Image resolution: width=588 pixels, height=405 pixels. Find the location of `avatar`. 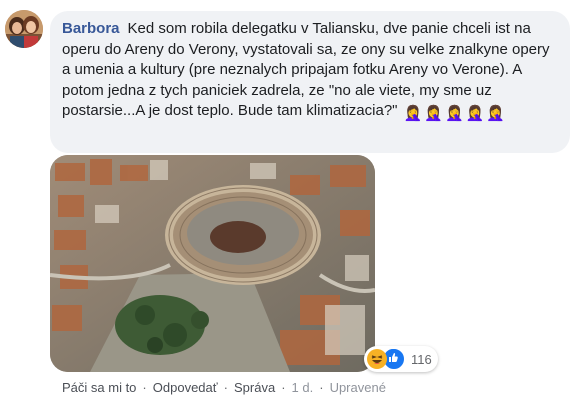

avatar is located at coordinates (24, 29).